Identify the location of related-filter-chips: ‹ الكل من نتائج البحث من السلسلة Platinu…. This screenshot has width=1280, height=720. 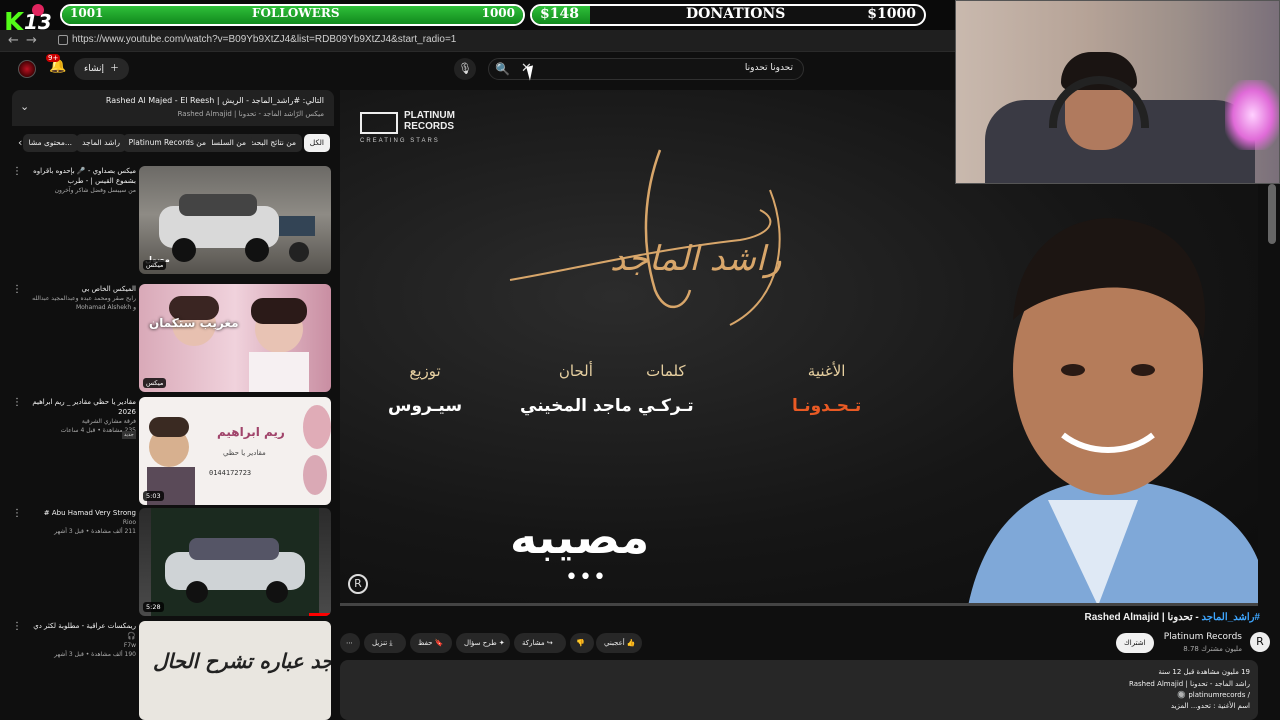
(173, 143).